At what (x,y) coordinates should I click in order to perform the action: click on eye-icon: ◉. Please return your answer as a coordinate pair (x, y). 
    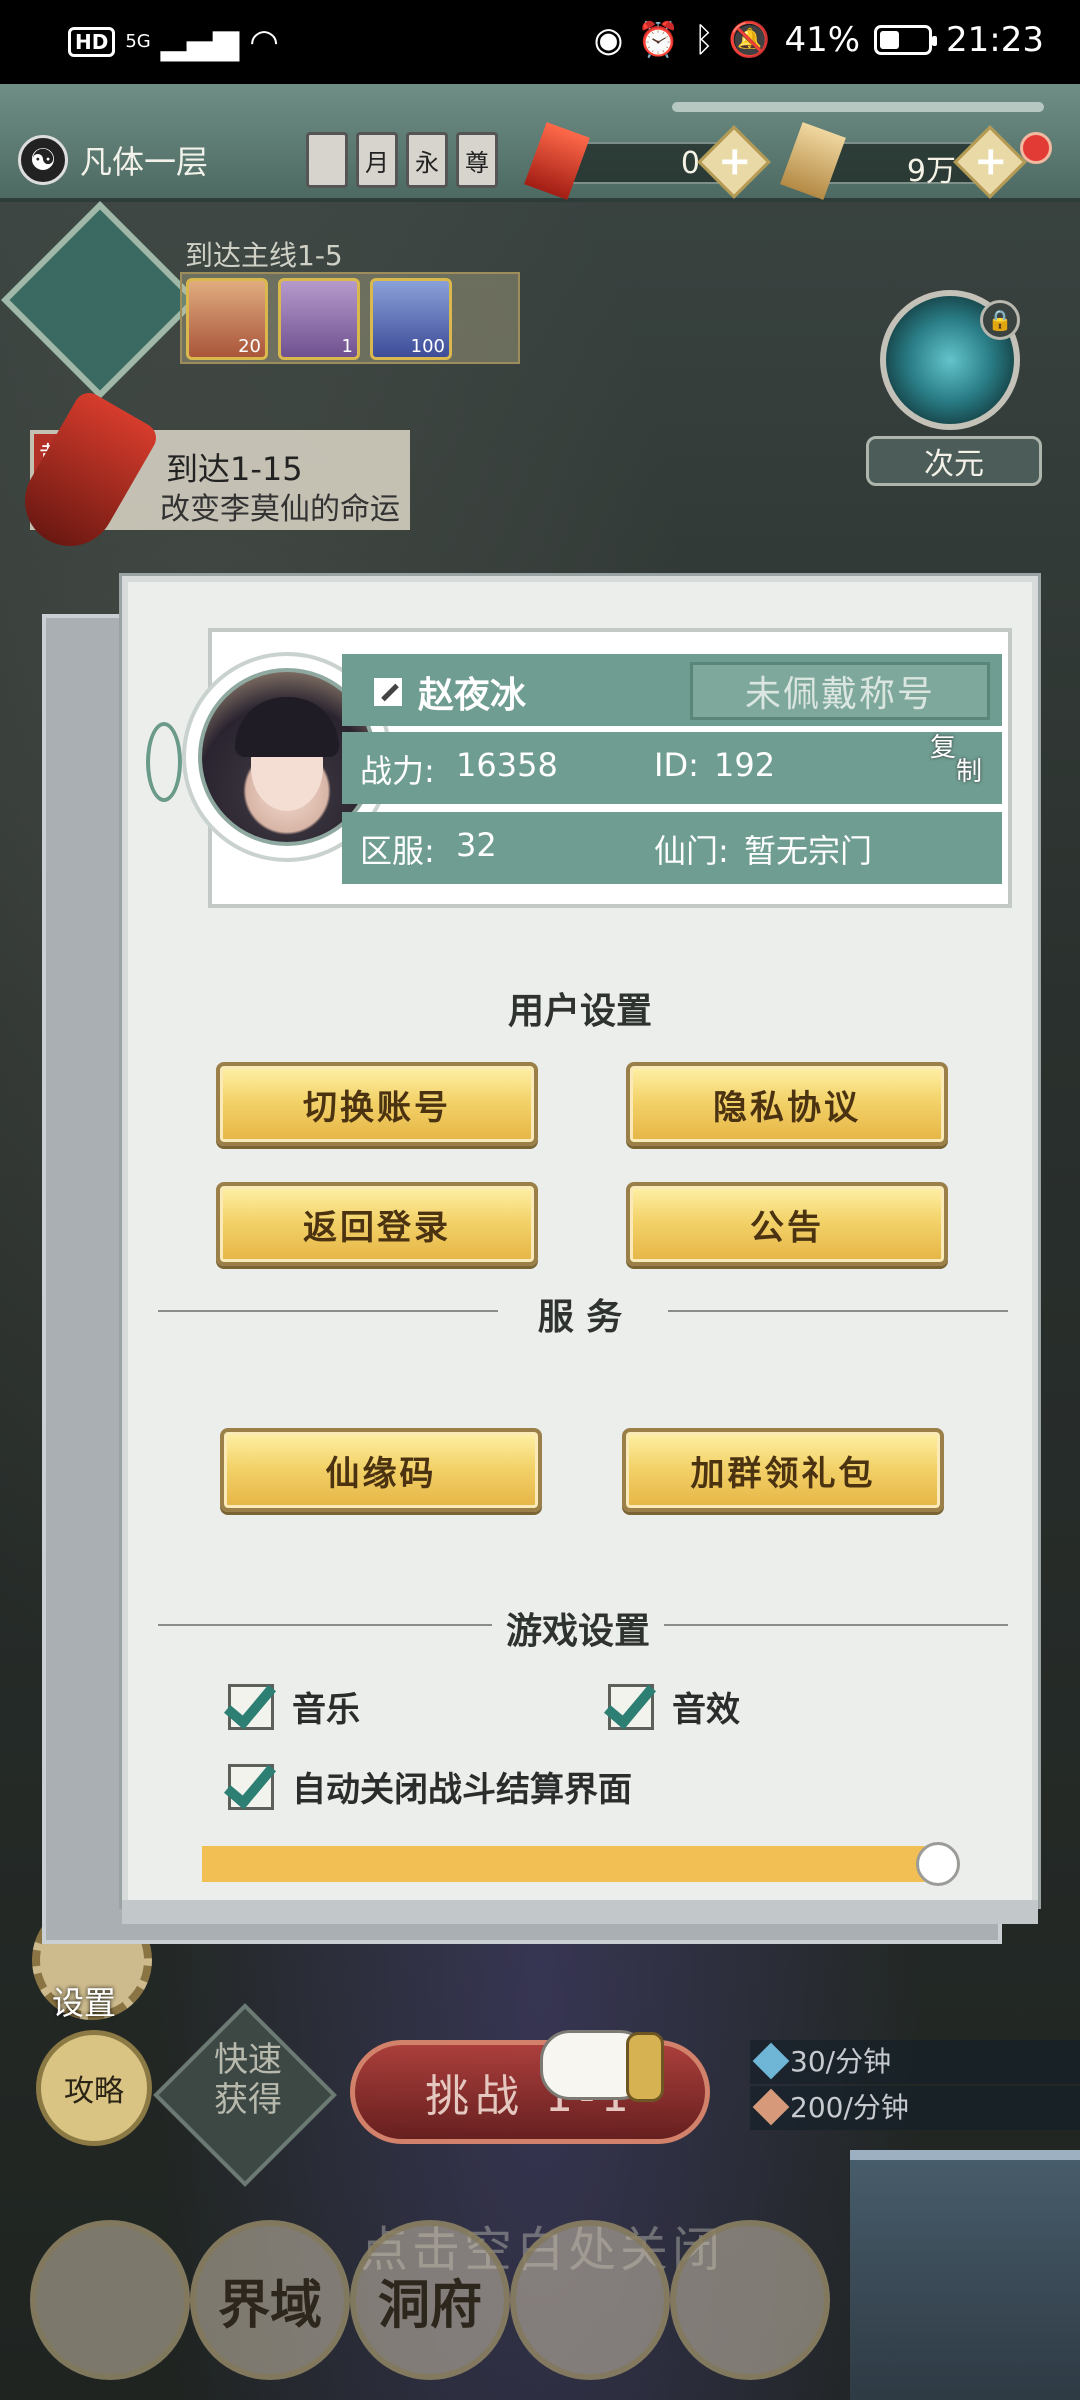
    Looking at the image, I should click on (608, 40).